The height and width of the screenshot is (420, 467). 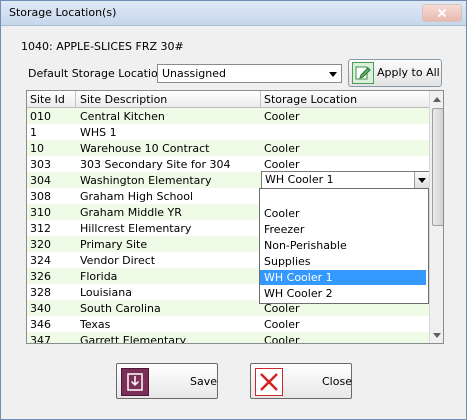 What do you see at coordinates (40, 180) in the screenshot?
I see `site-id-cell: 304` at bounding box center [40, 180].